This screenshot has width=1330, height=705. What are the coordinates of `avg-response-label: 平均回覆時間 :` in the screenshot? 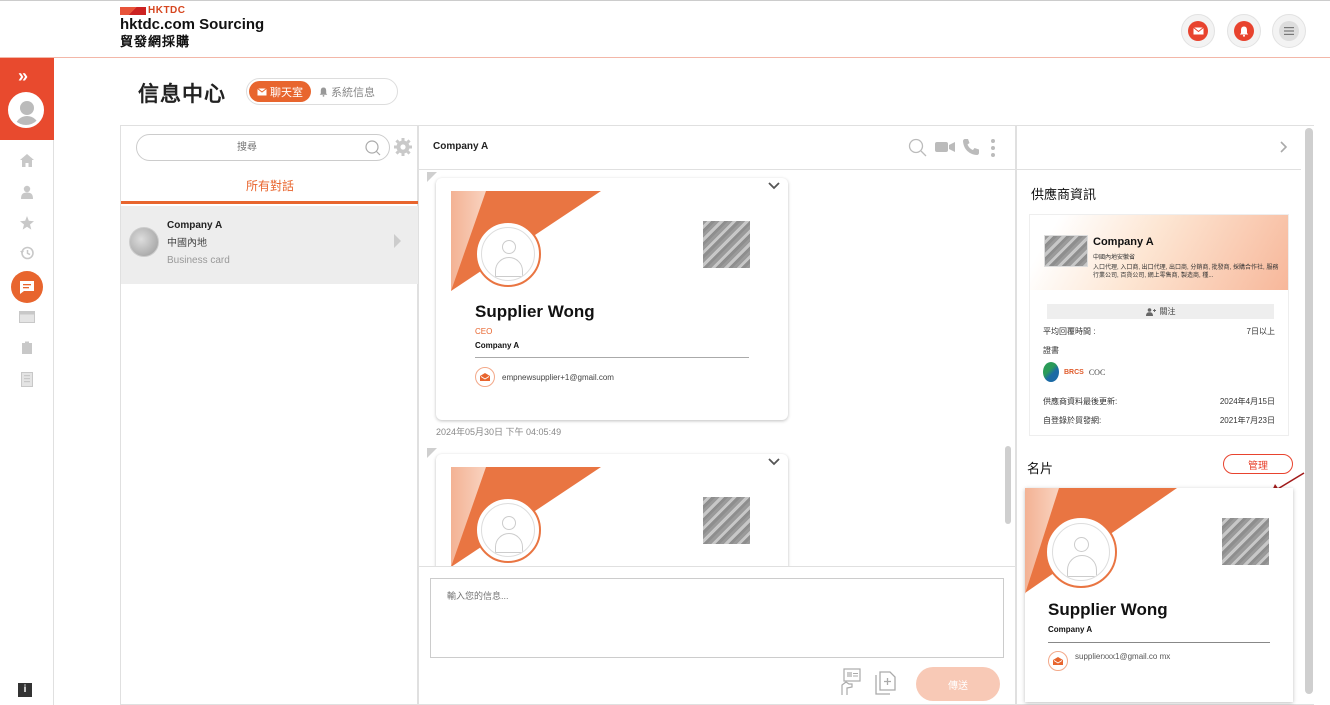 It's located at (1069, 331).